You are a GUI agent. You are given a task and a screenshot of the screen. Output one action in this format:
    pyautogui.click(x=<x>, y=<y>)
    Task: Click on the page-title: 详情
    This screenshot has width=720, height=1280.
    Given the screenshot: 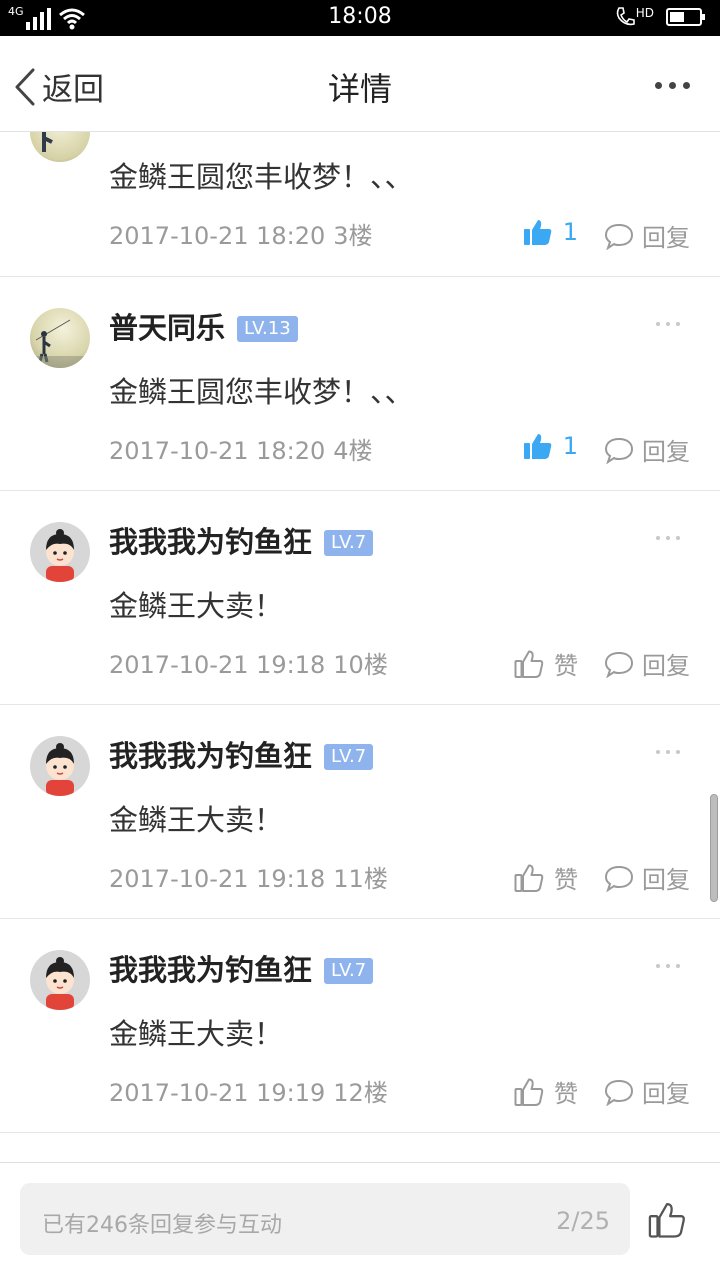 What is the action you would take?
    pyautogui.click(x=359, y=89)
    